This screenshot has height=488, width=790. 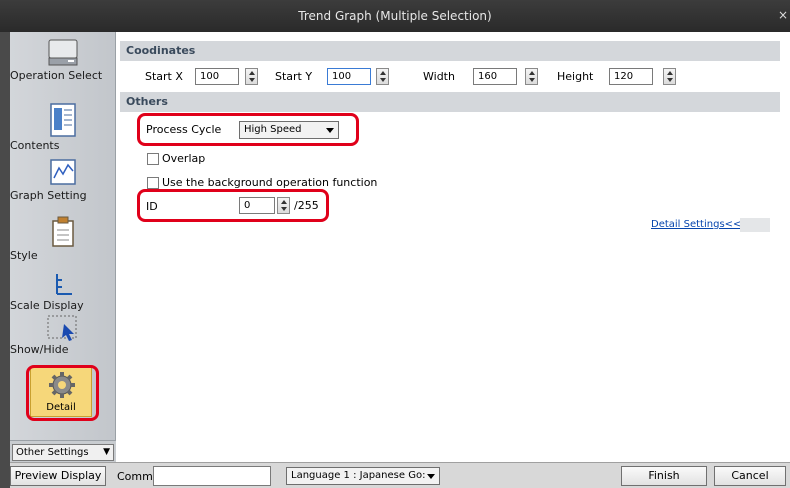 What do you see at coordinates (64, 284) in the screenshot?
I see `scale-display-icon` at bounding box center [64, 284].